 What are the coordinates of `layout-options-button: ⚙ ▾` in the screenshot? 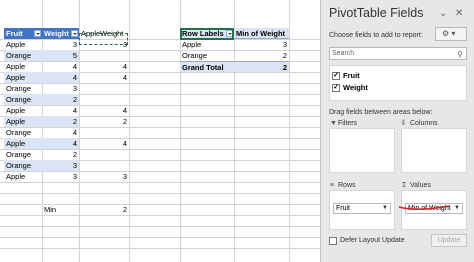 It's located at (451, 34).